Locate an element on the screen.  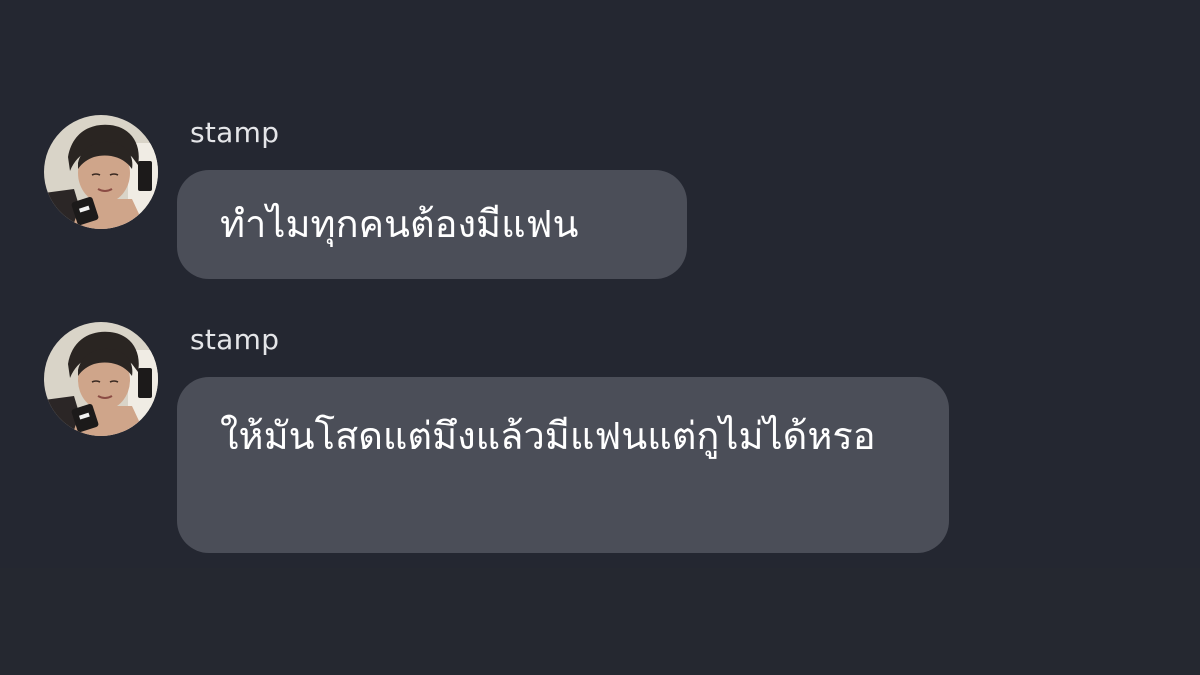
message-text: ให้มันโสดแต่มึงแล้วมีแฟนแต่กูไม่ได้หรอ is located at coordinates (548, 436).